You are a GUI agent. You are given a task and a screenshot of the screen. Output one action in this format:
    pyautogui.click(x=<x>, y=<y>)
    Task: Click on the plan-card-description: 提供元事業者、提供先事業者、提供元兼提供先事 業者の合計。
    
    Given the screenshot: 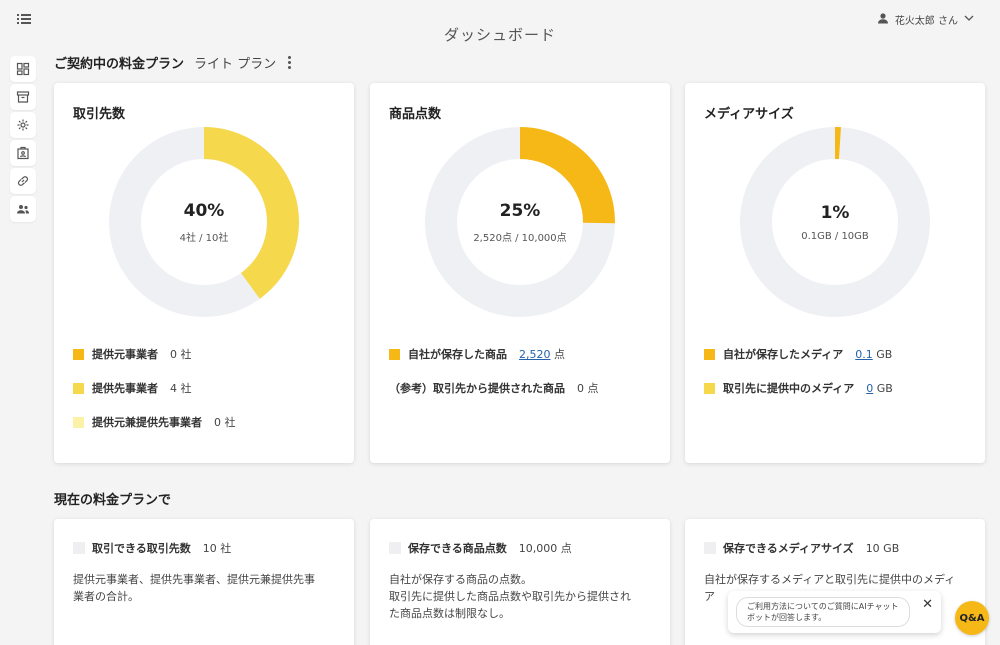 What is the action you would take?
    pyautogui.click(x=194, y=588)
    